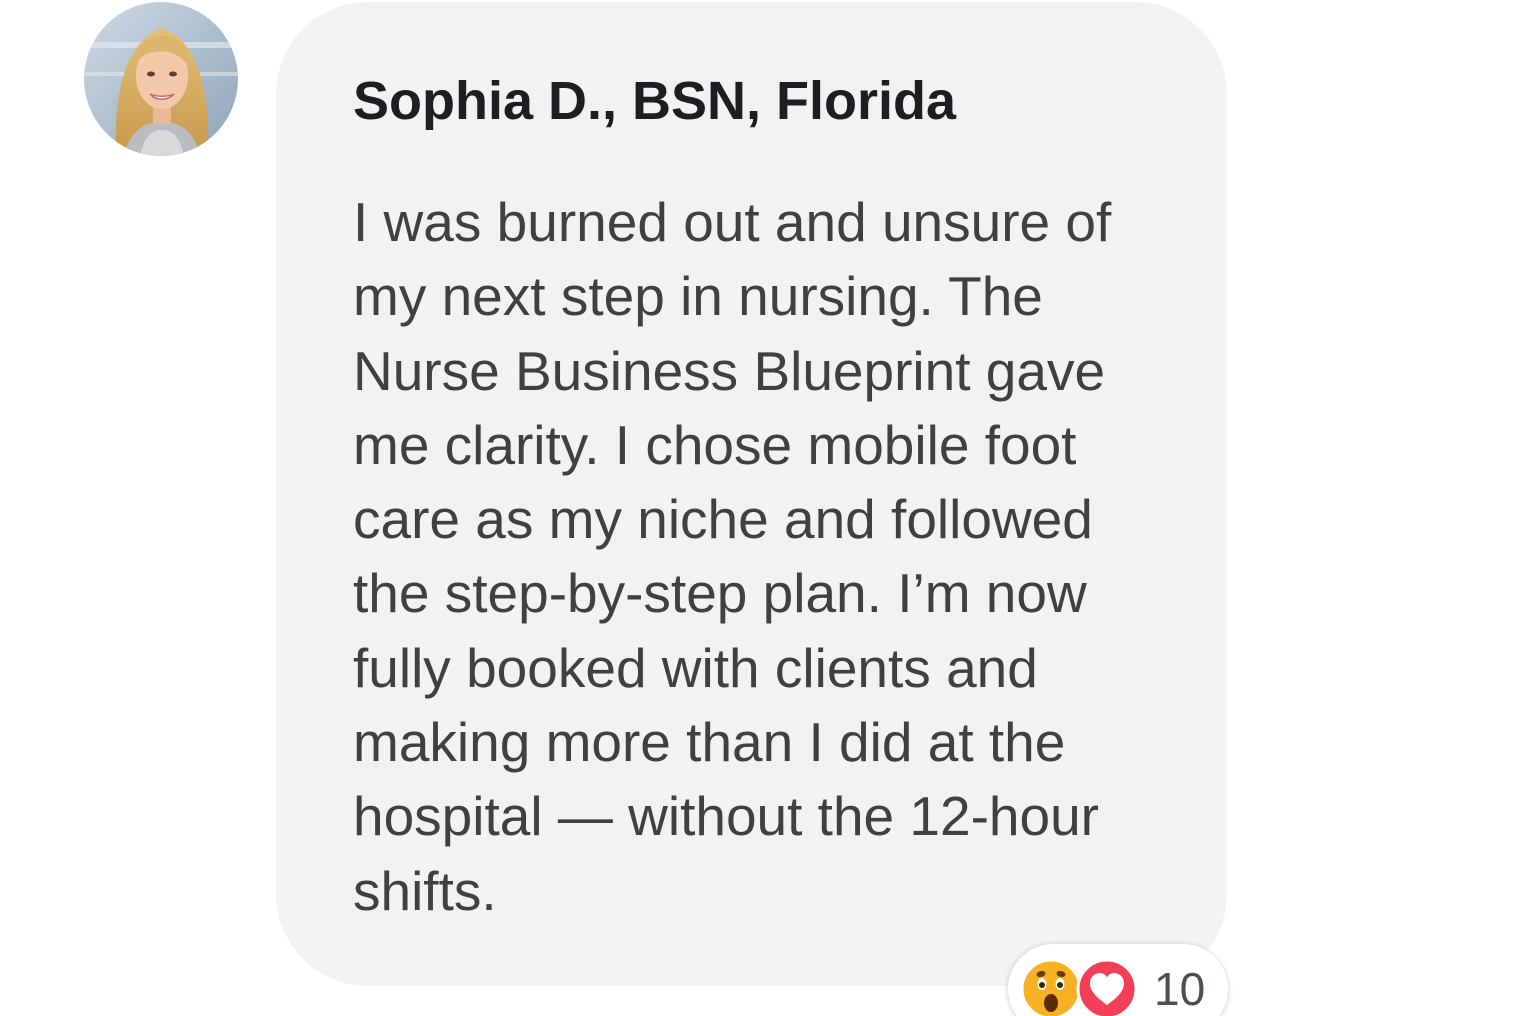 The image size is (1524, 1016). What do you see at coordinates (729, 370) in the screenshot?
I see `comment-line: Nurse Business Blueprint gave` at bounding box center [729, 370].